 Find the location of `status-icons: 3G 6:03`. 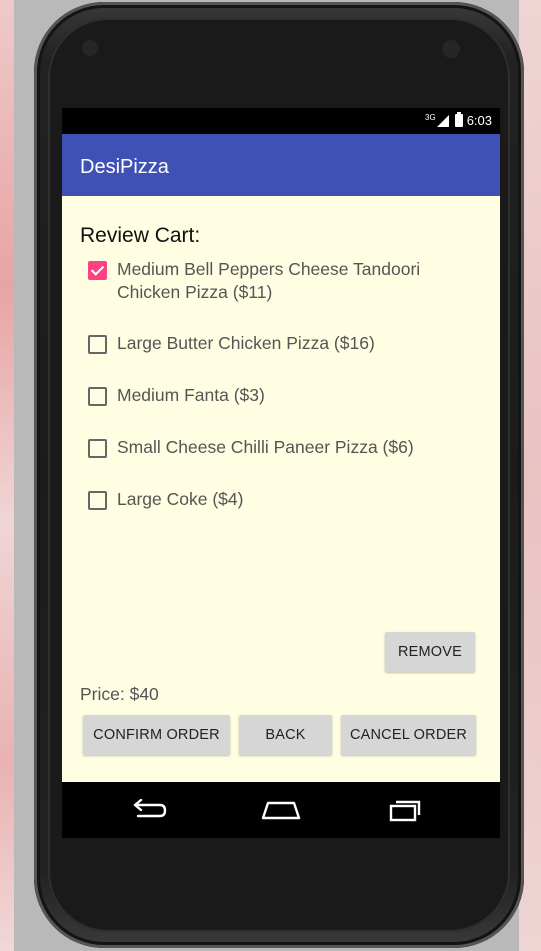

status-icons: 3G 6:03 is located at coordinates (458, 120).